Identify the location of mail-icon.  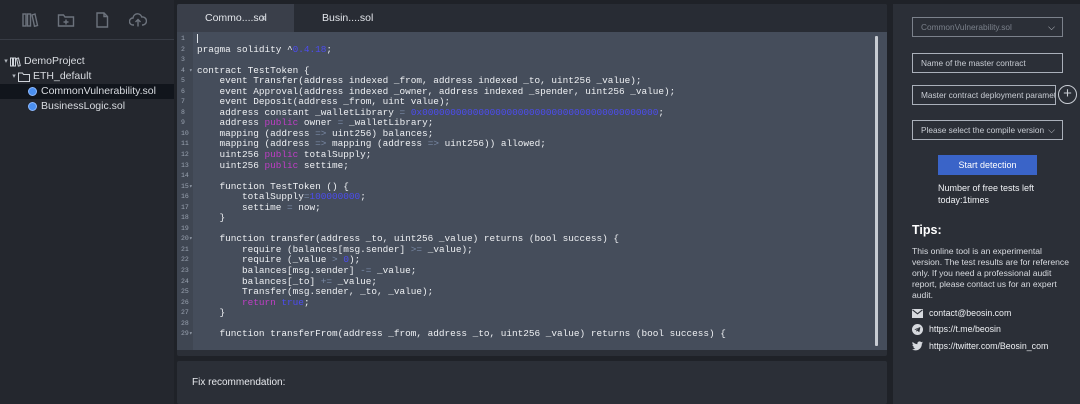
(917, 313).